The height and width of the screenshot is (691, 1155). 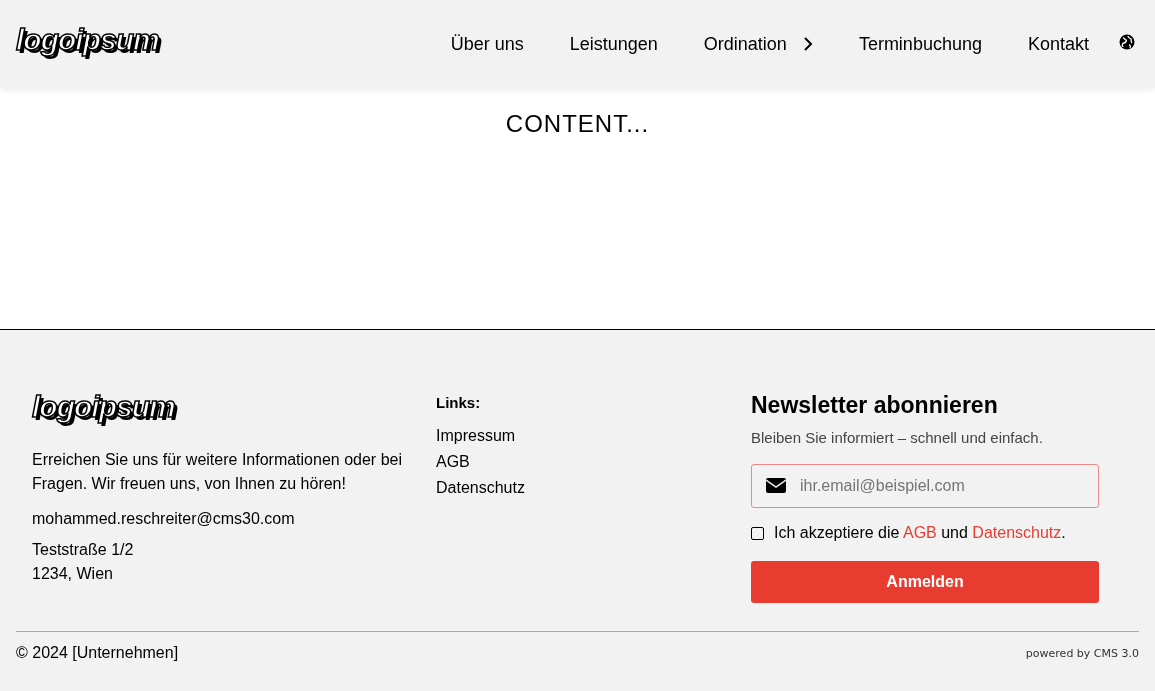 I want to click on links-heading: Links:, so click(x=459, y=402).